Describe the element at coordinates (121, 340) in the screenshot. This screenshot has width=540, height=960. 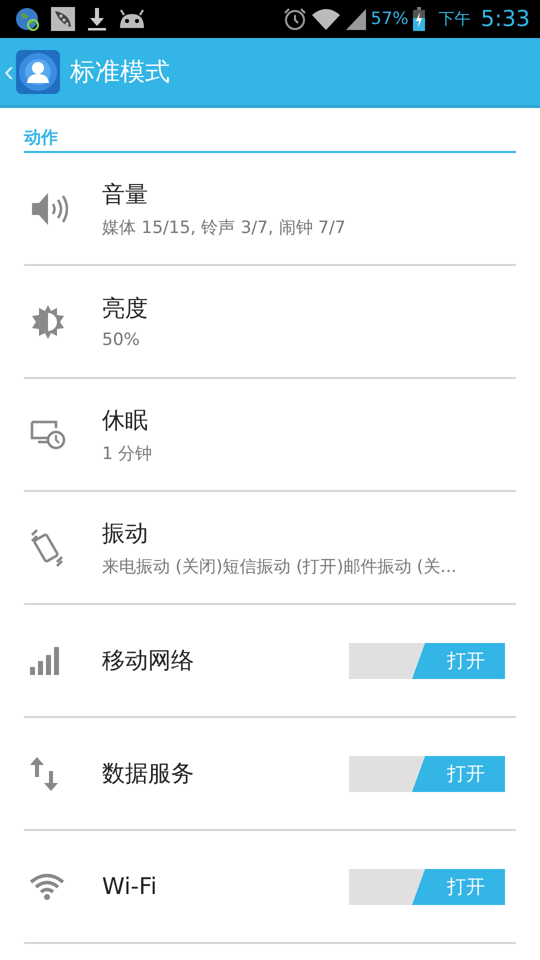
I see `item-summary: 50%` at that location.